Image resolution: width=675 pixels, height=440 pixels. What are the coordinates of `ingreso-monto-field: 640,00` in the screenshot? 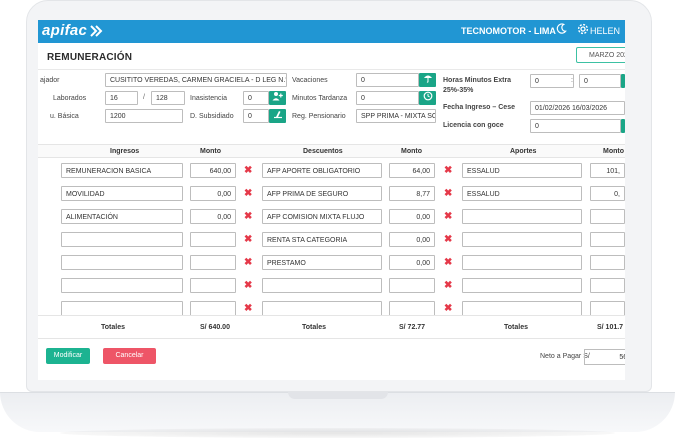 It's located at (213, 170).